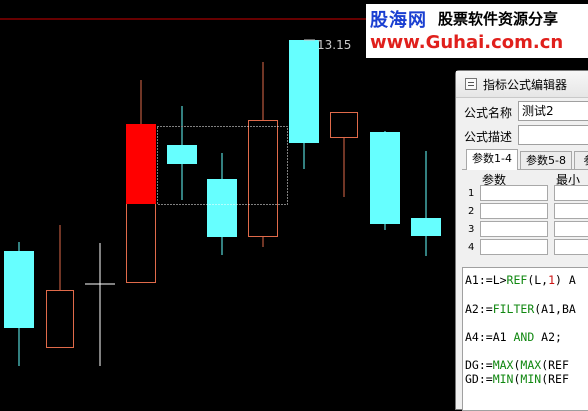 Image resolution: width=588 pixels, height=411 pixels. Describe the element at coordinates (546, 160) in the screenshot. I see `tab-params-5-8: 参数5-8` at that location.